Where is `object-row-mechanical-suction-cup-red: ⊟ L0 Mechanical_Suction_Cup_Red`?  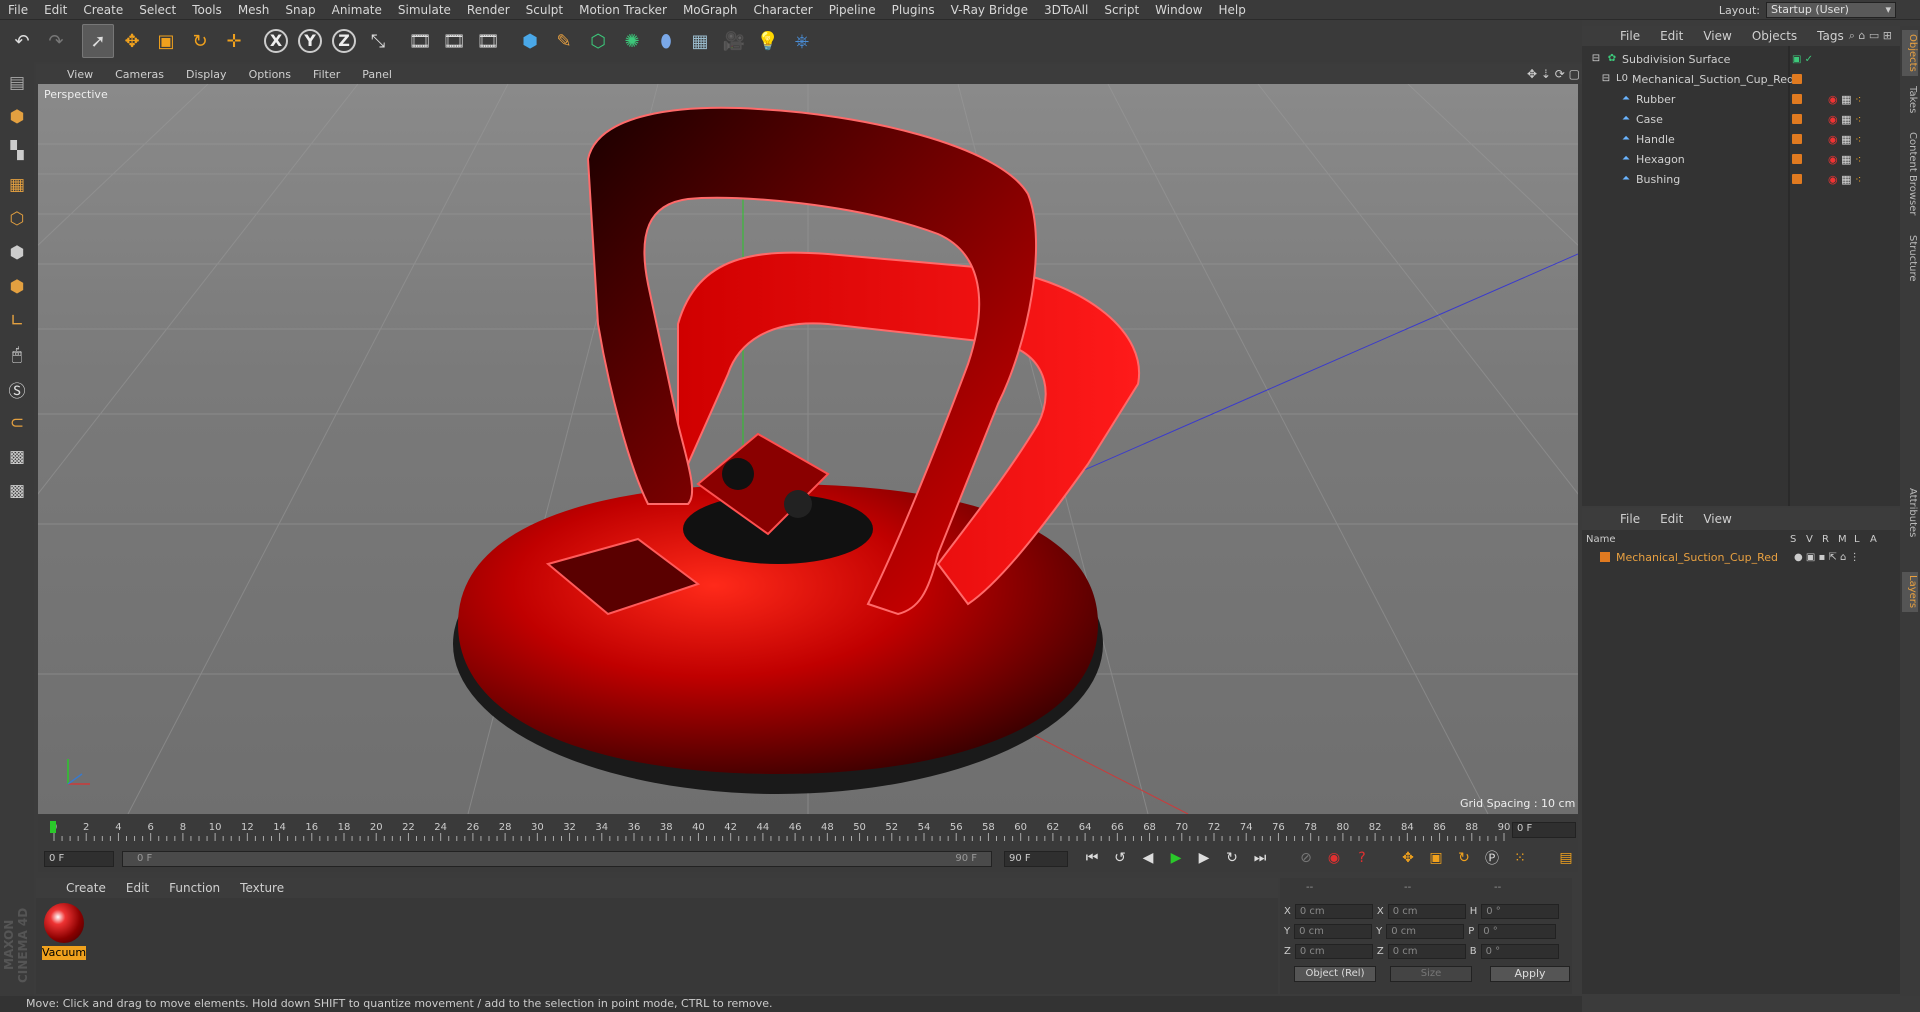
object-row-mechanical-suction-cup-red: ⊟ L0 Mechanical_Suction_Cup_Red is located at coordinates (1742, 79).